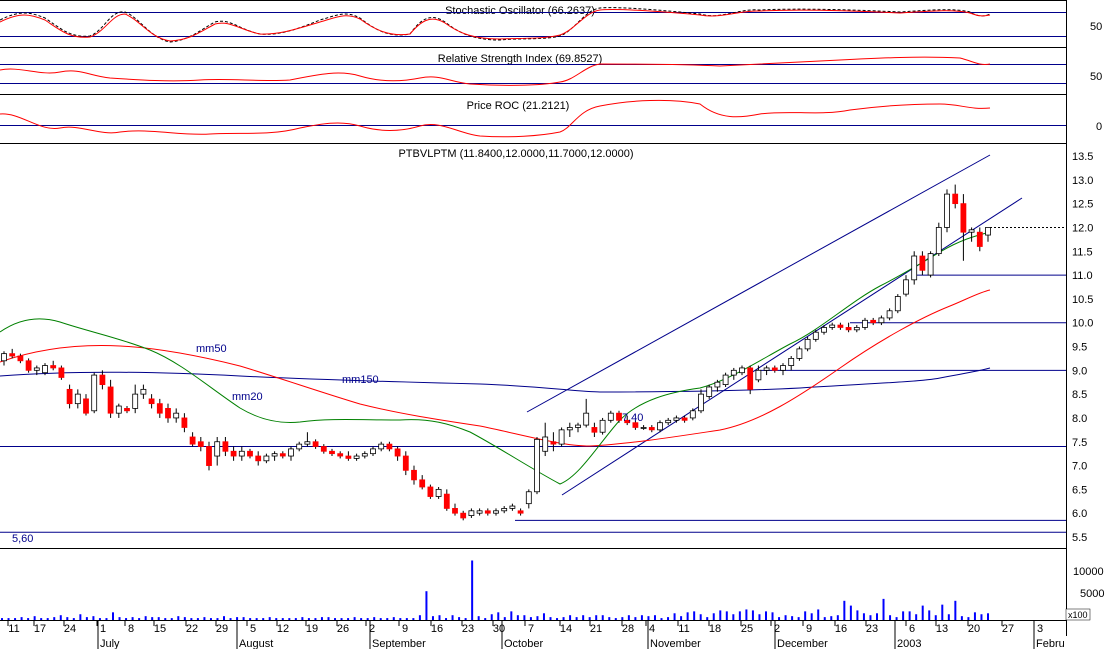 The height and width of the screenshot is (649, 1109). Describe the element at coordinates (131, 629) in the screenshot. I see `x-tick-label: 8` at that location.